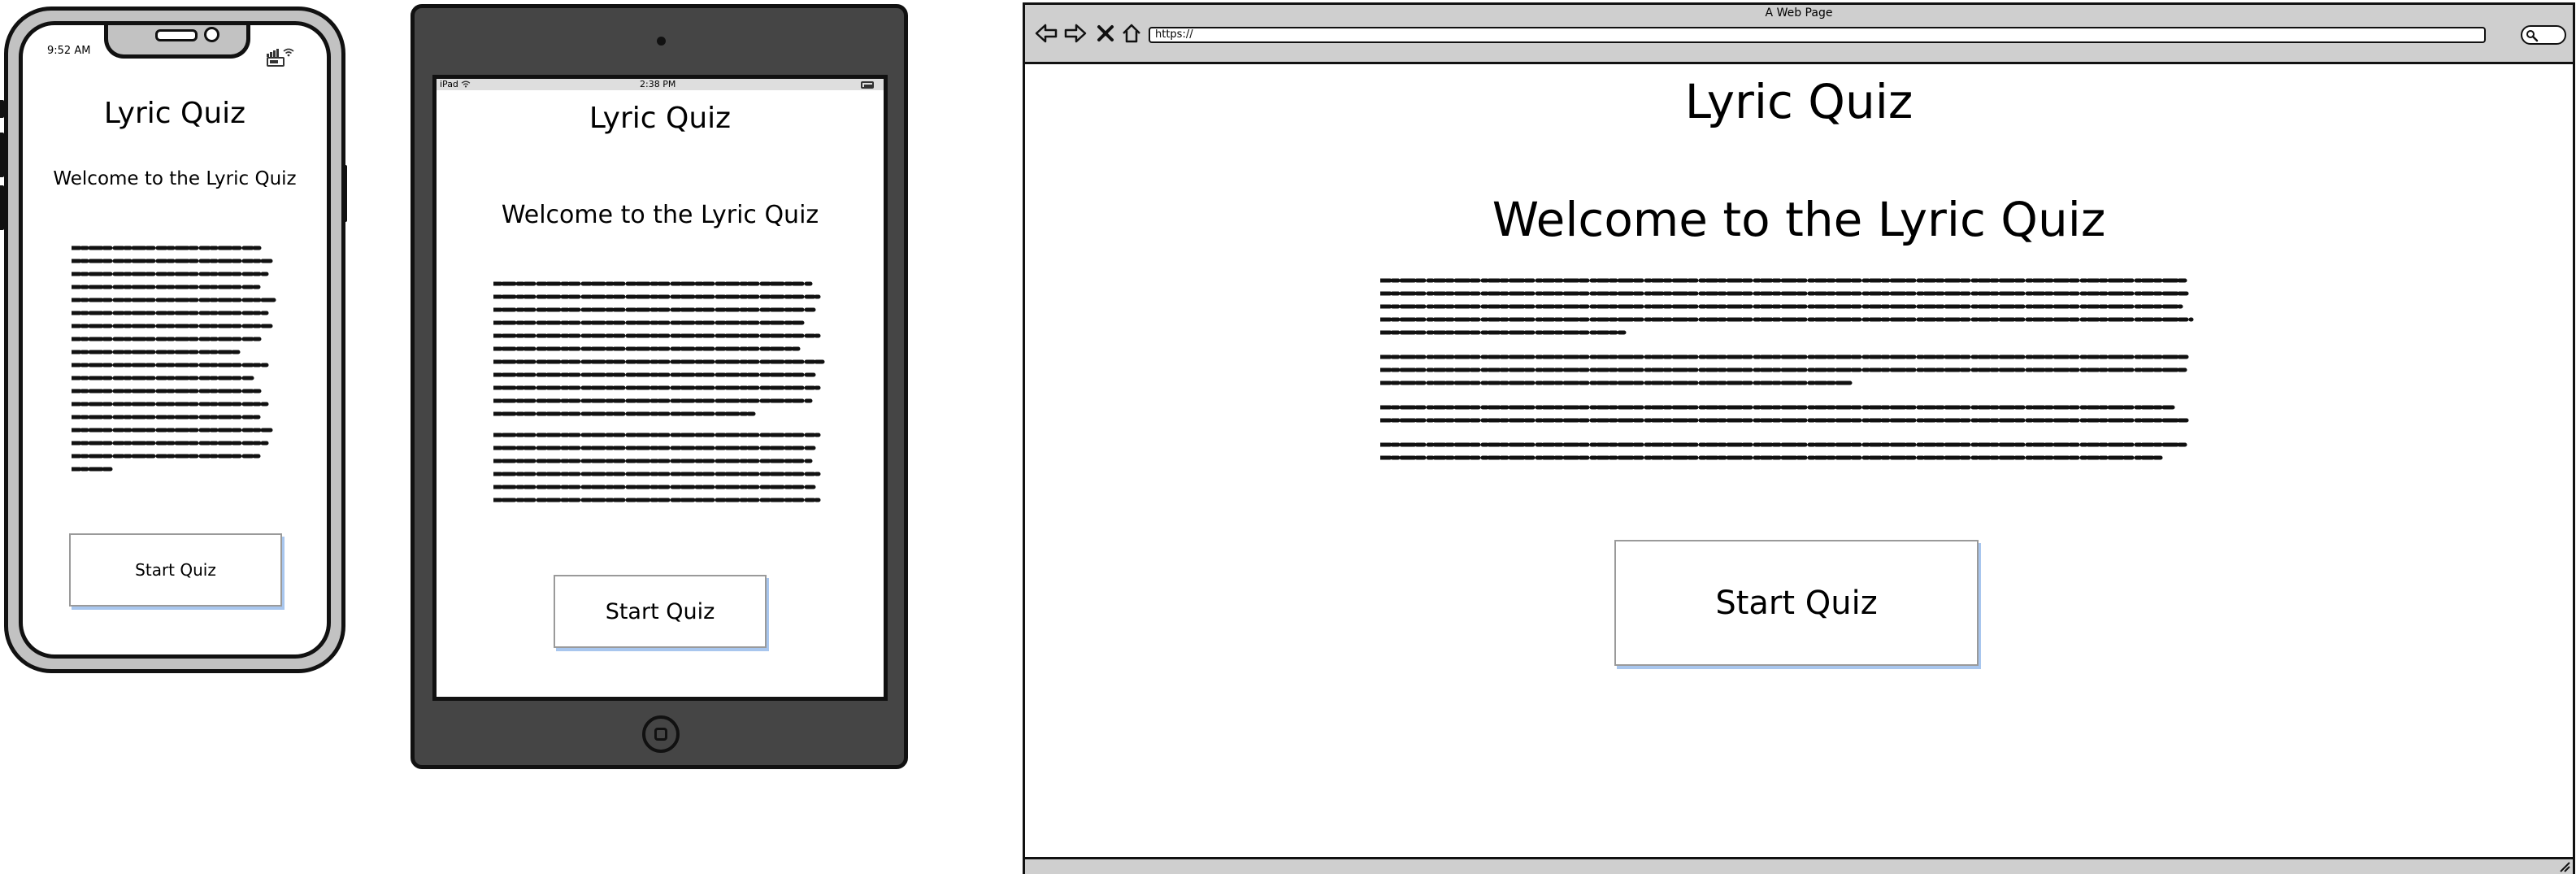  What do you see at coordinates (2543, 35) in the screenshot?
I see `browser-search-field` at bounding box center [2543, 35].